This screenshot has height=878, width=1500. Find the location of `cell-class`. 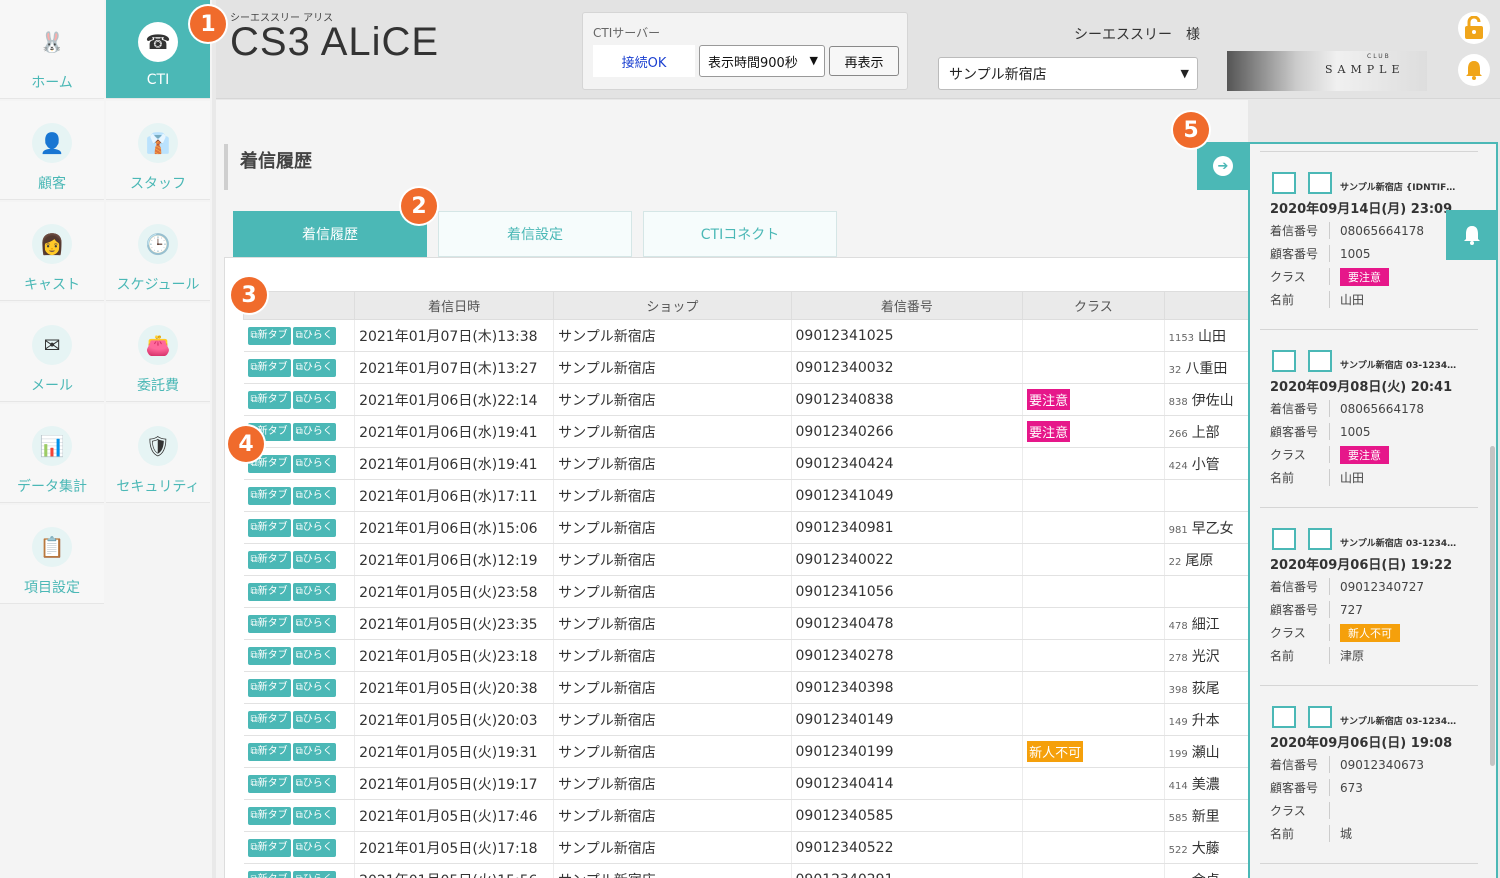

cell-class is located at coordinates (1093, 655).